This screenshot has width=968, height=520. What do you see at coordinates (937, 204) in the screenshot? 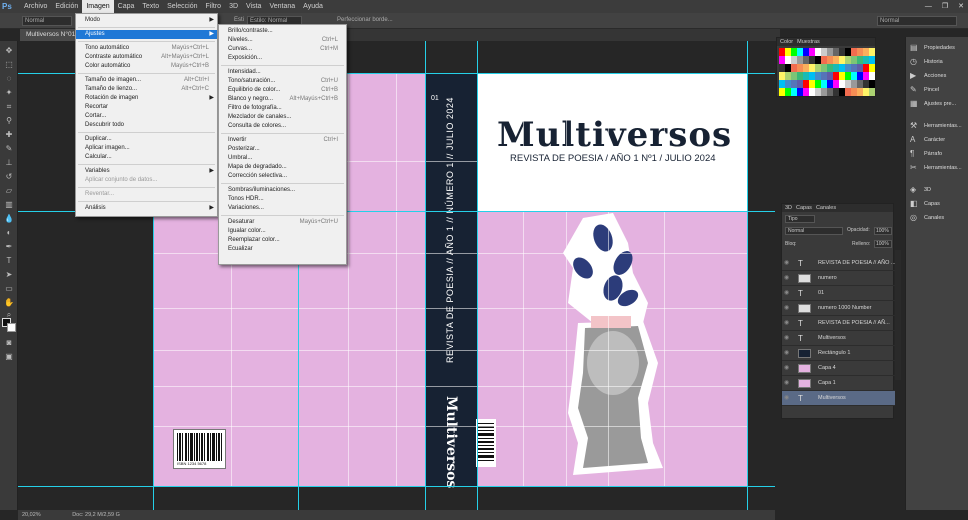
I see `dock-capas: ◧ Capas` at bounding box center [937, 204].